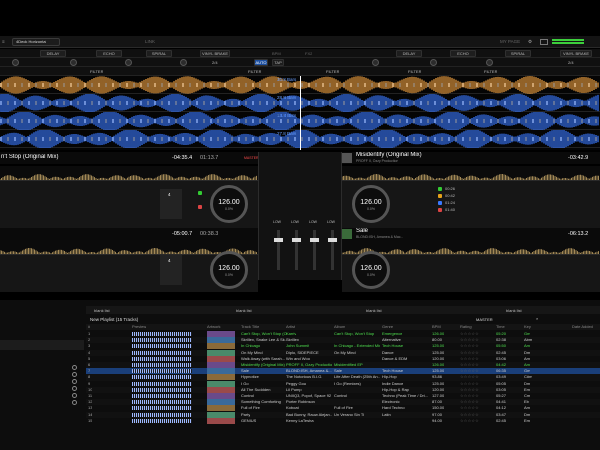  Describe the element at coordinates (214, 327) in the screenshot. I see `column-header: Artwork` at that location.